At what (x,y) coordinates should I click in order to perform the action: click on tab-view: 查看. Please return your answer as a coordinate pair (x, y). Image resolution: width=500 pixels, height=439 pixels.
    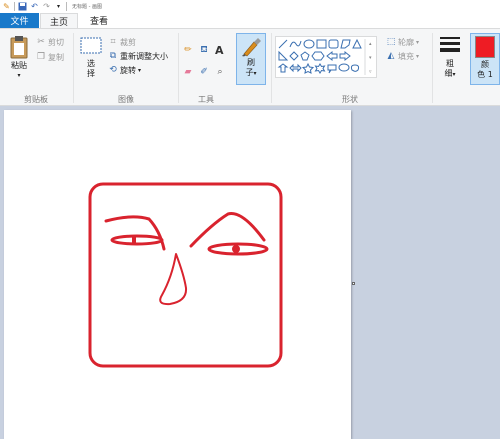
    Looking at the image, I should click on (99, 20).